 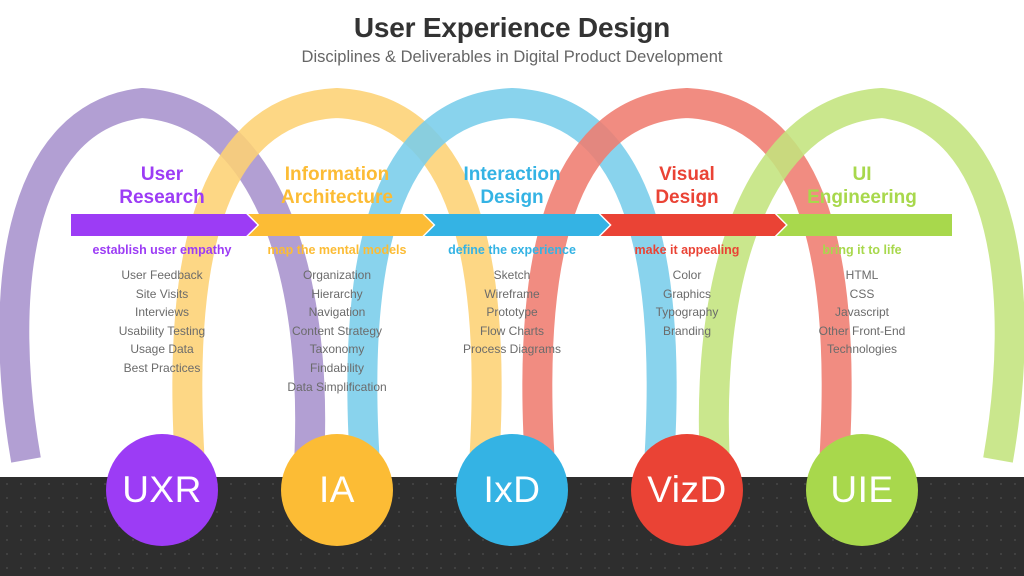 What do you see at coordinates (687, 186) in the screenshot?
I see `column-heading-visual-design: Visual Design` at bounding box center [687, 186].